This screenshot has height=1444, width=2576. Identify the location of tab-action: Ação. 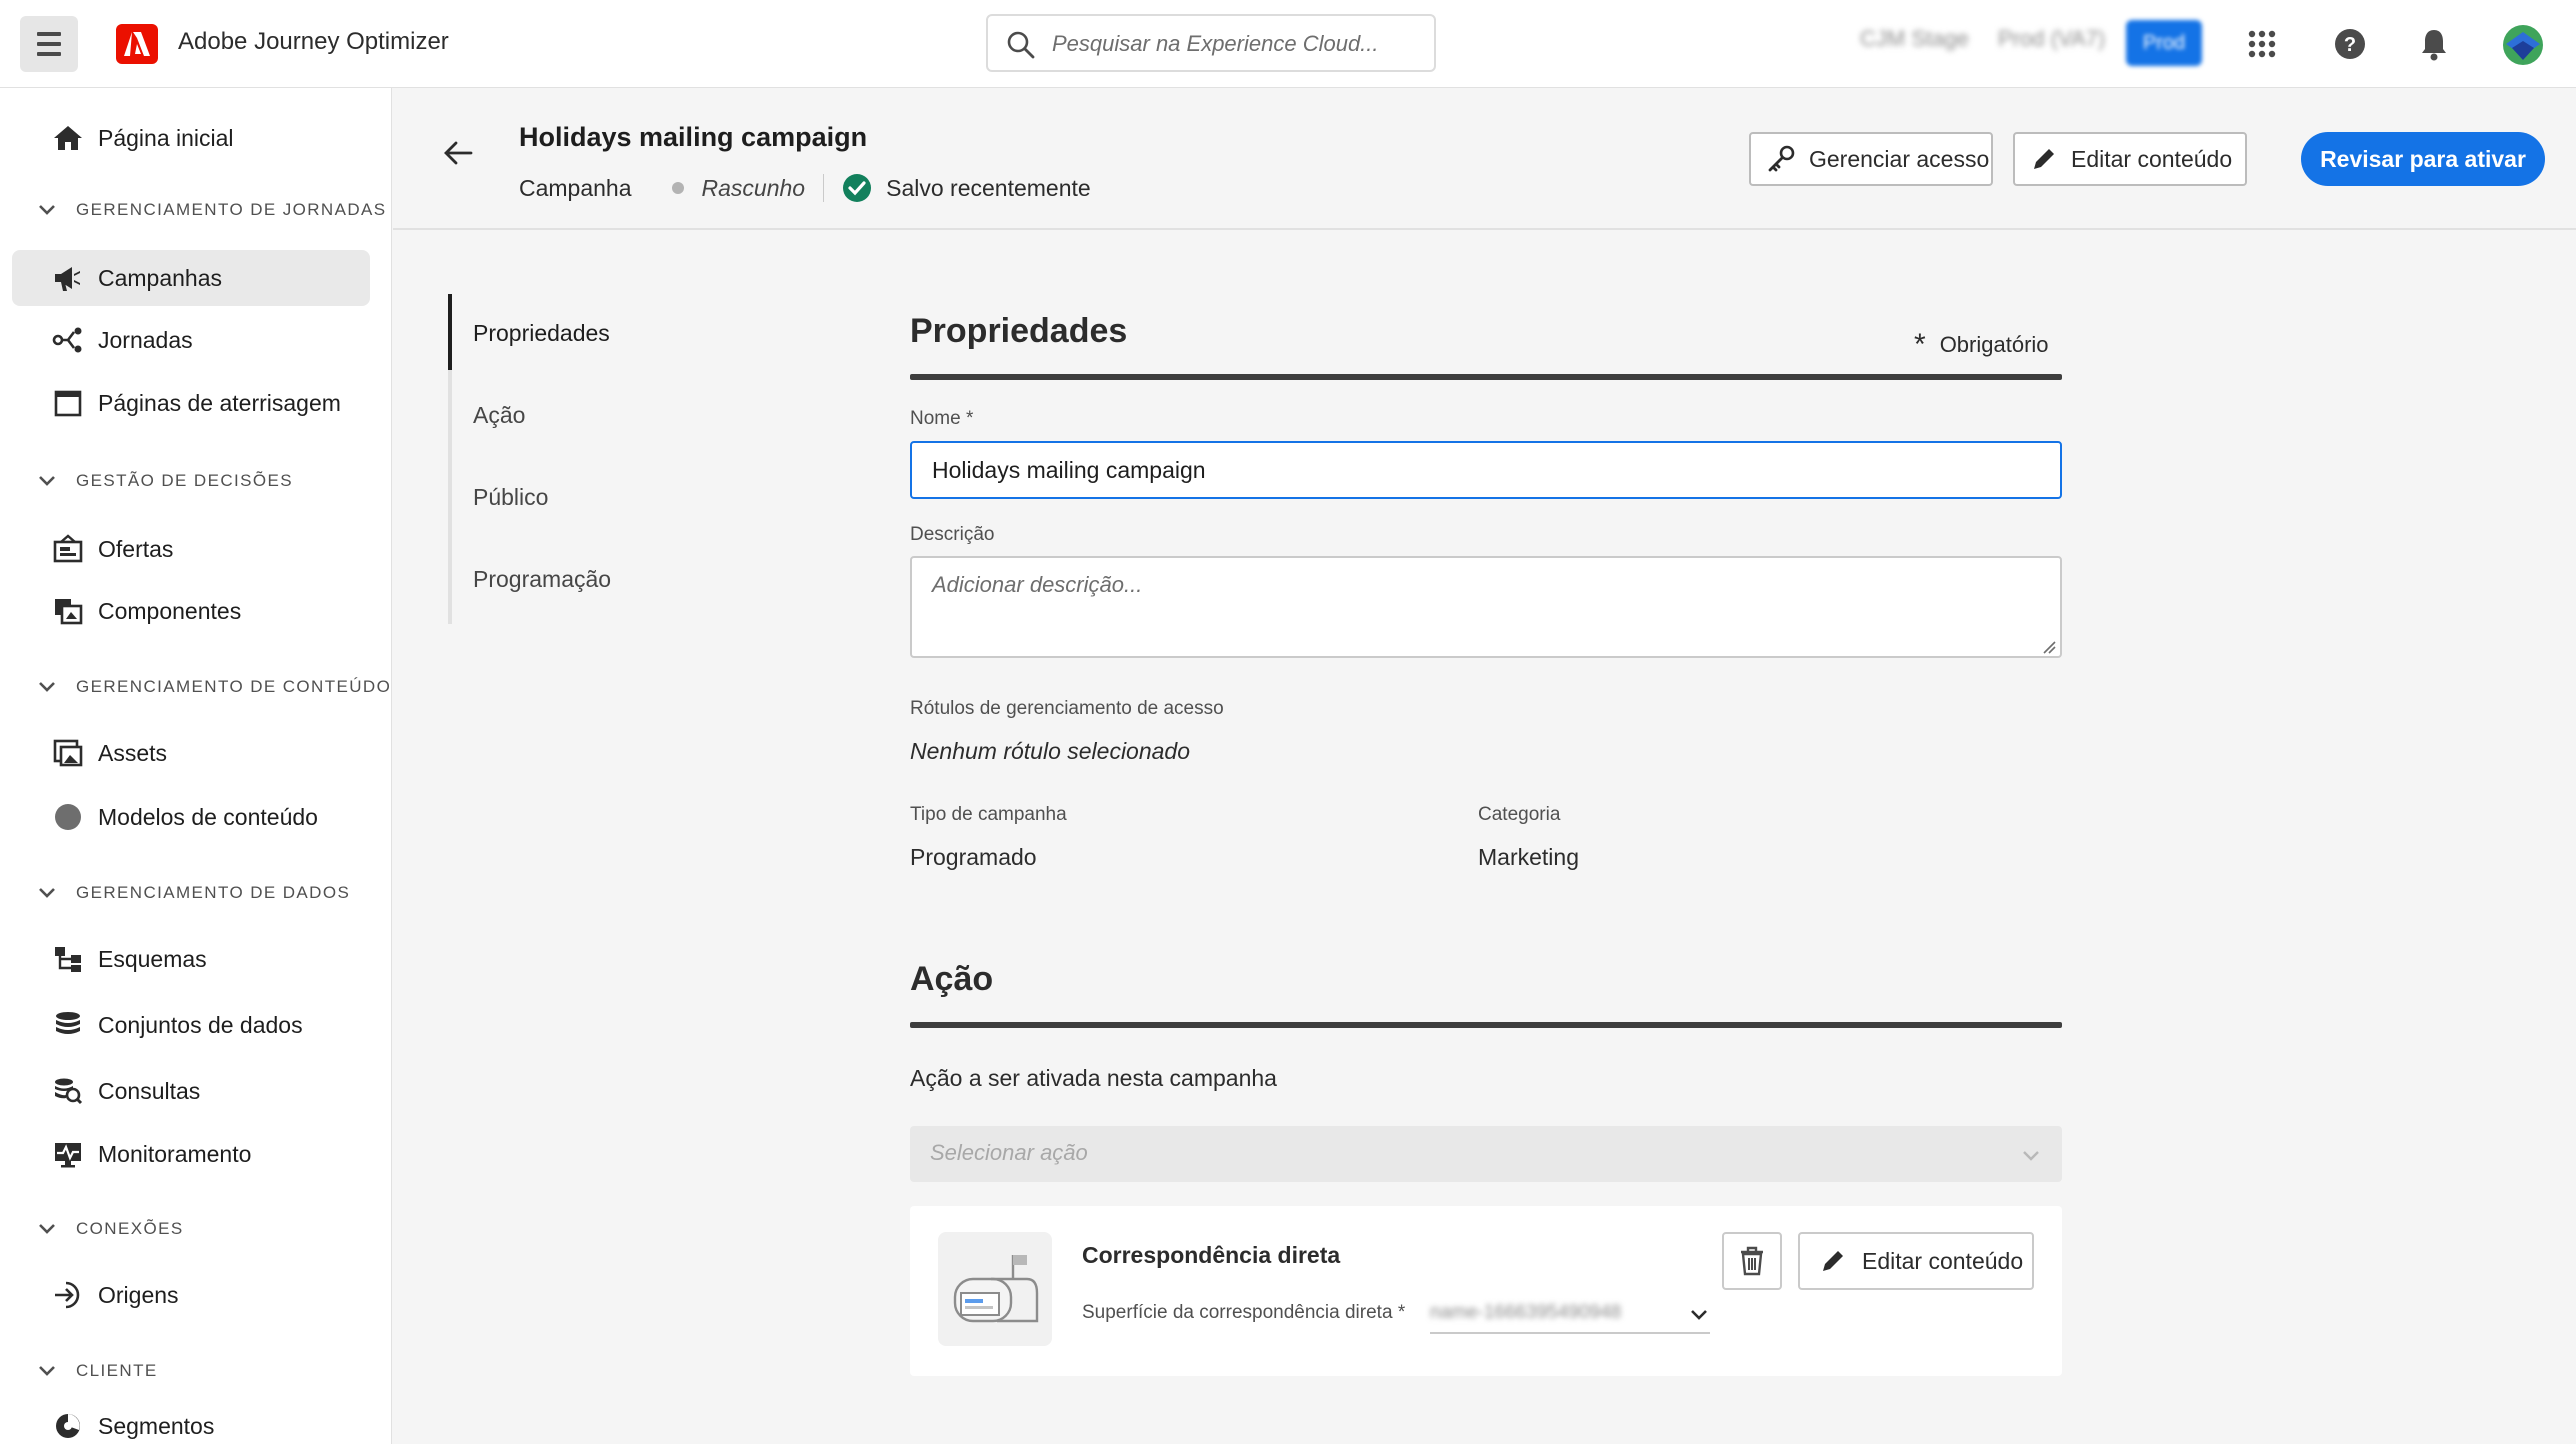
(499, 415).